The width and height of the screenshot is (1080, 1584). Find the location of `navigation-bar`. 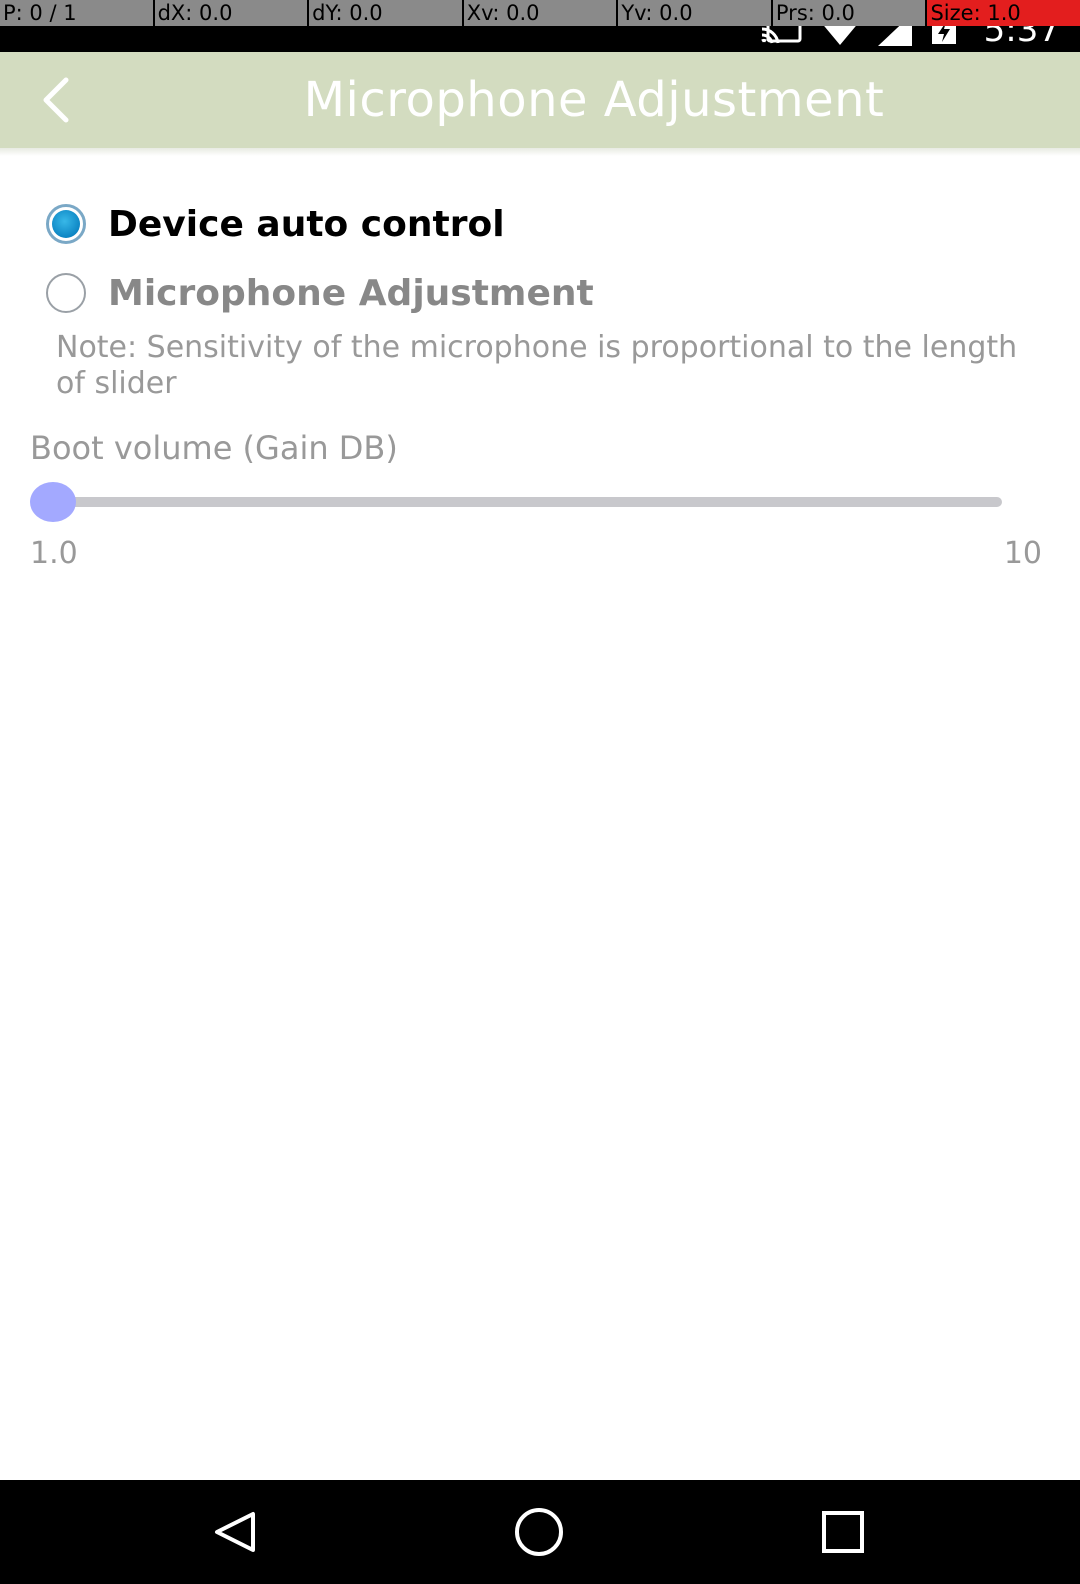

navigation-bar is located at coordinates (540, 1532).